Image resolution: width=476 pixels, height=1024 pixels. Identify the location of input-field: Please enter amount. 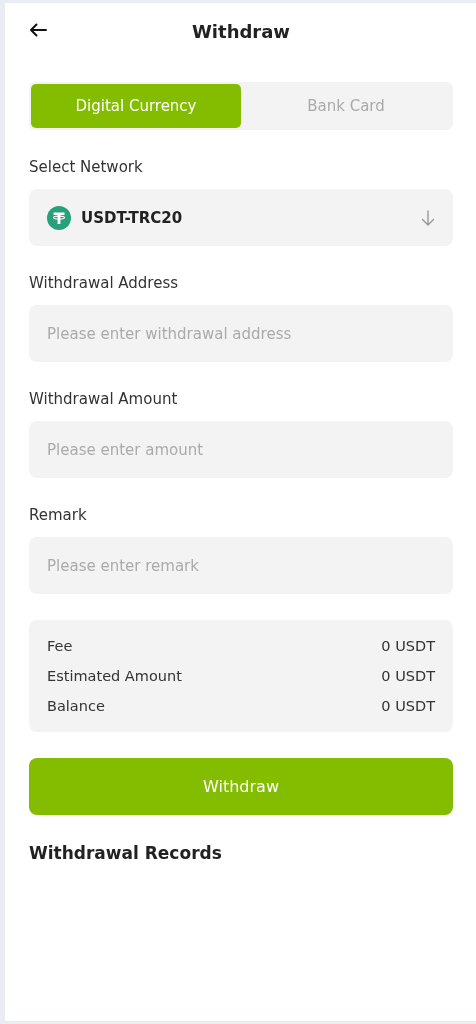
(241, 449).